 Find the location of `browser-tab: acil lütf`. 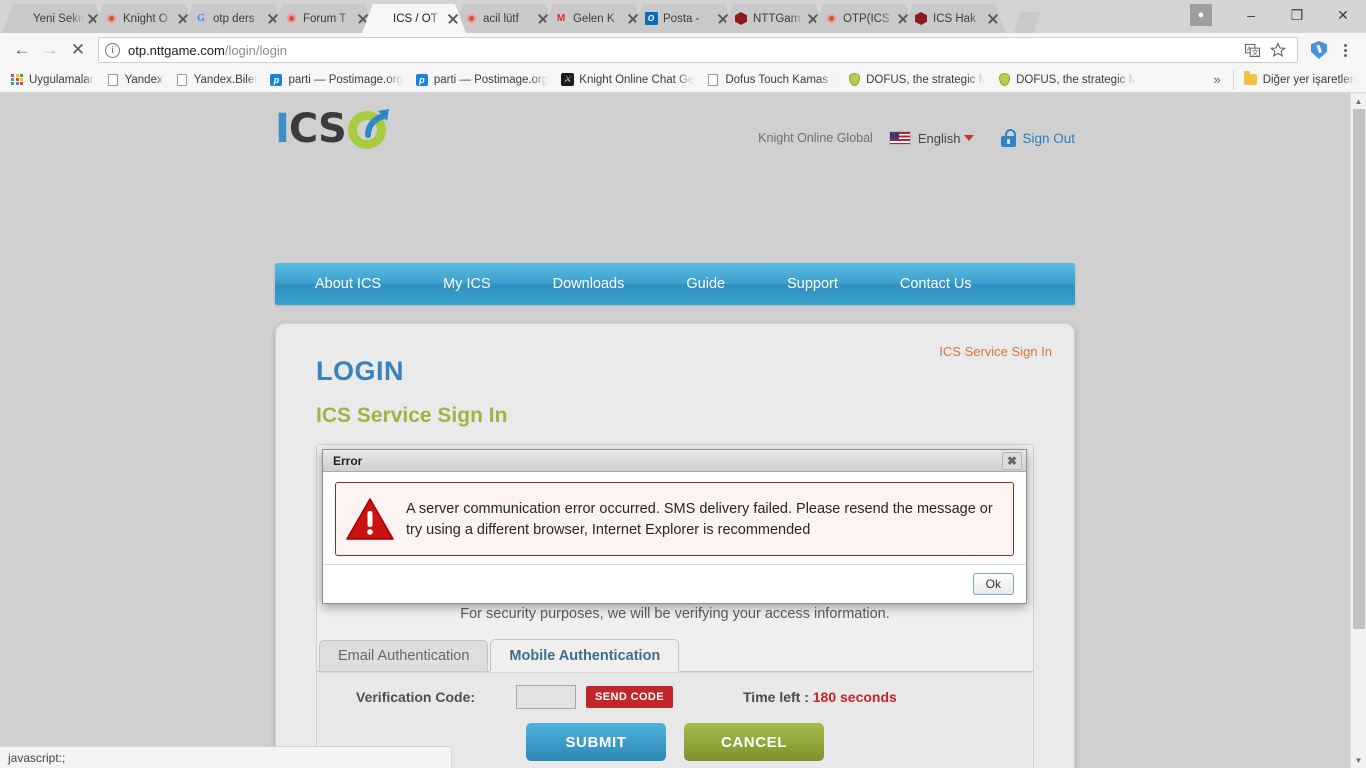

browser-tab: acil lütf is located at coordinates (504, 18).